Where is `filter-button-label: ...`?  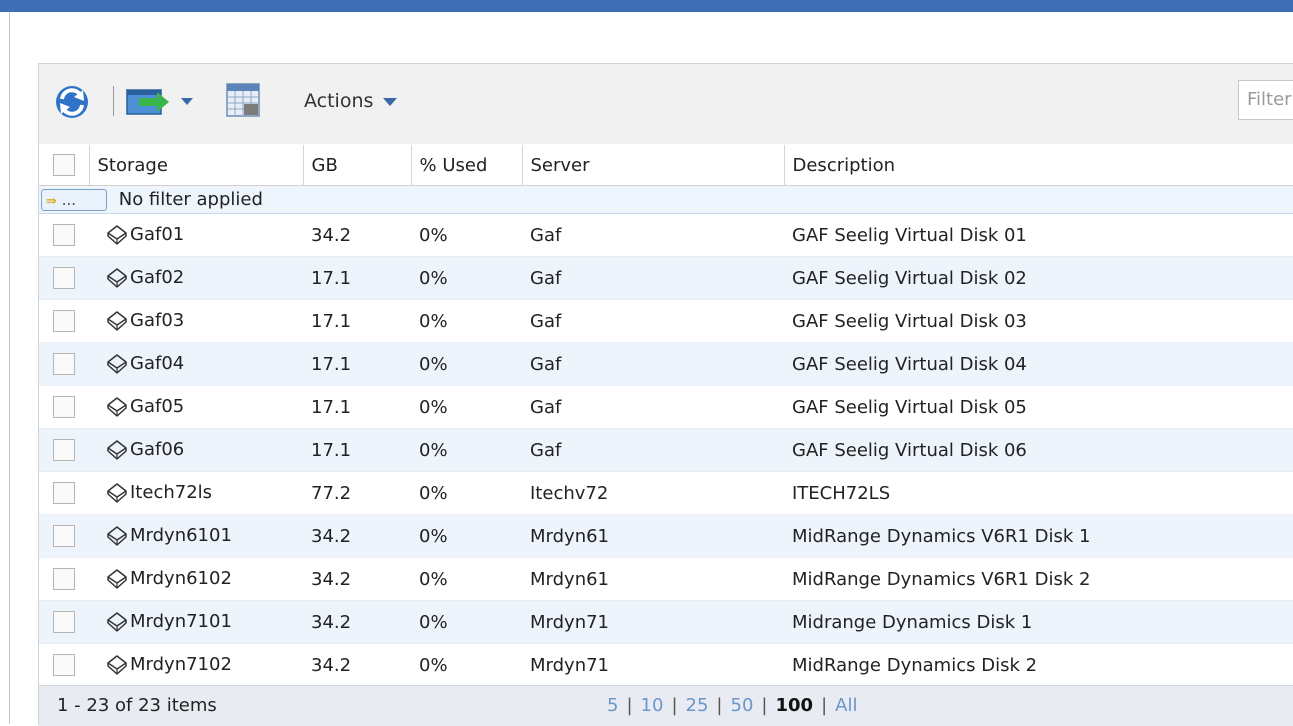
filter-button-label: ... is located at coordinates (68, 199).